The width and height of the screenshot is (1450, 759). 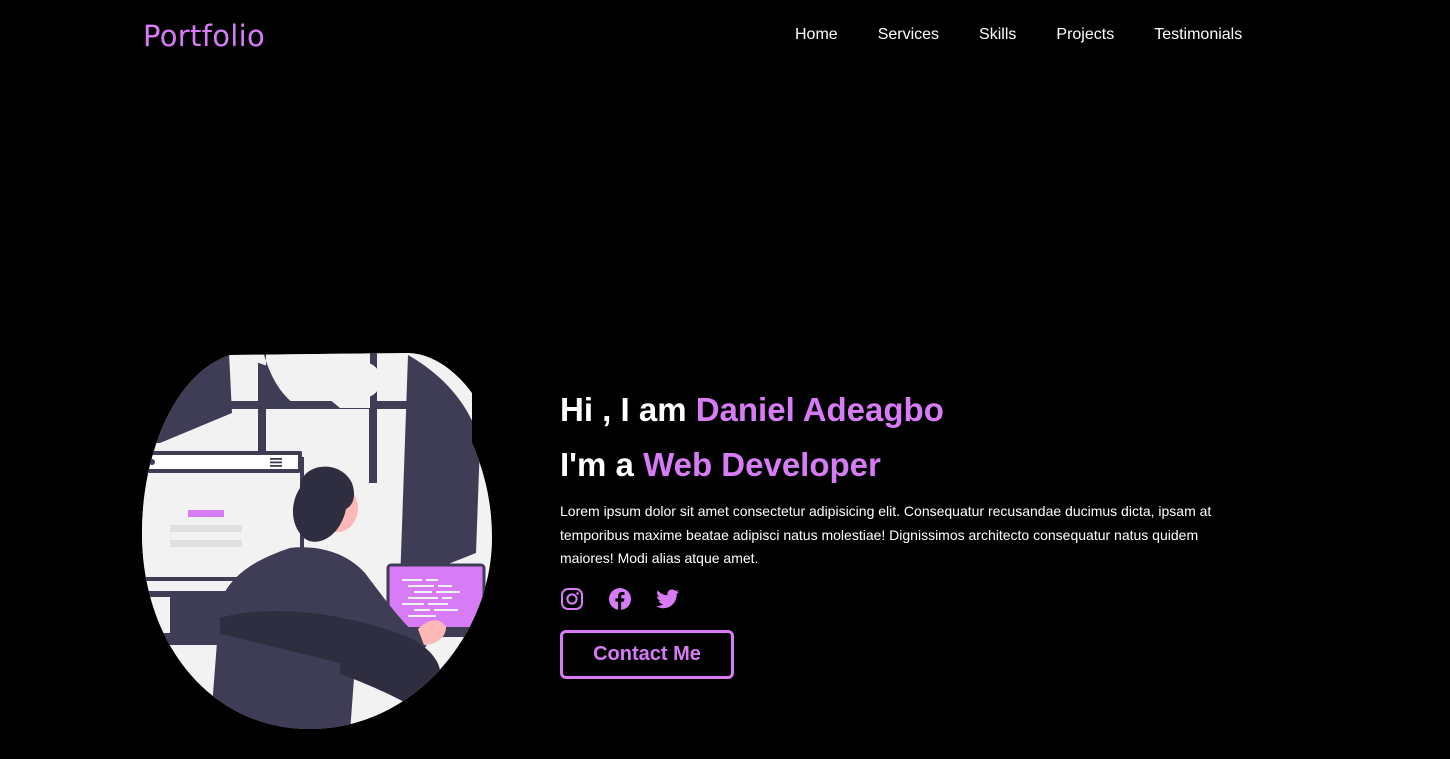 What do you see at coordinates (647, 654) in the screenshot?
I see `contact-me-button: Contact Me` at bounding box center [647, 654].